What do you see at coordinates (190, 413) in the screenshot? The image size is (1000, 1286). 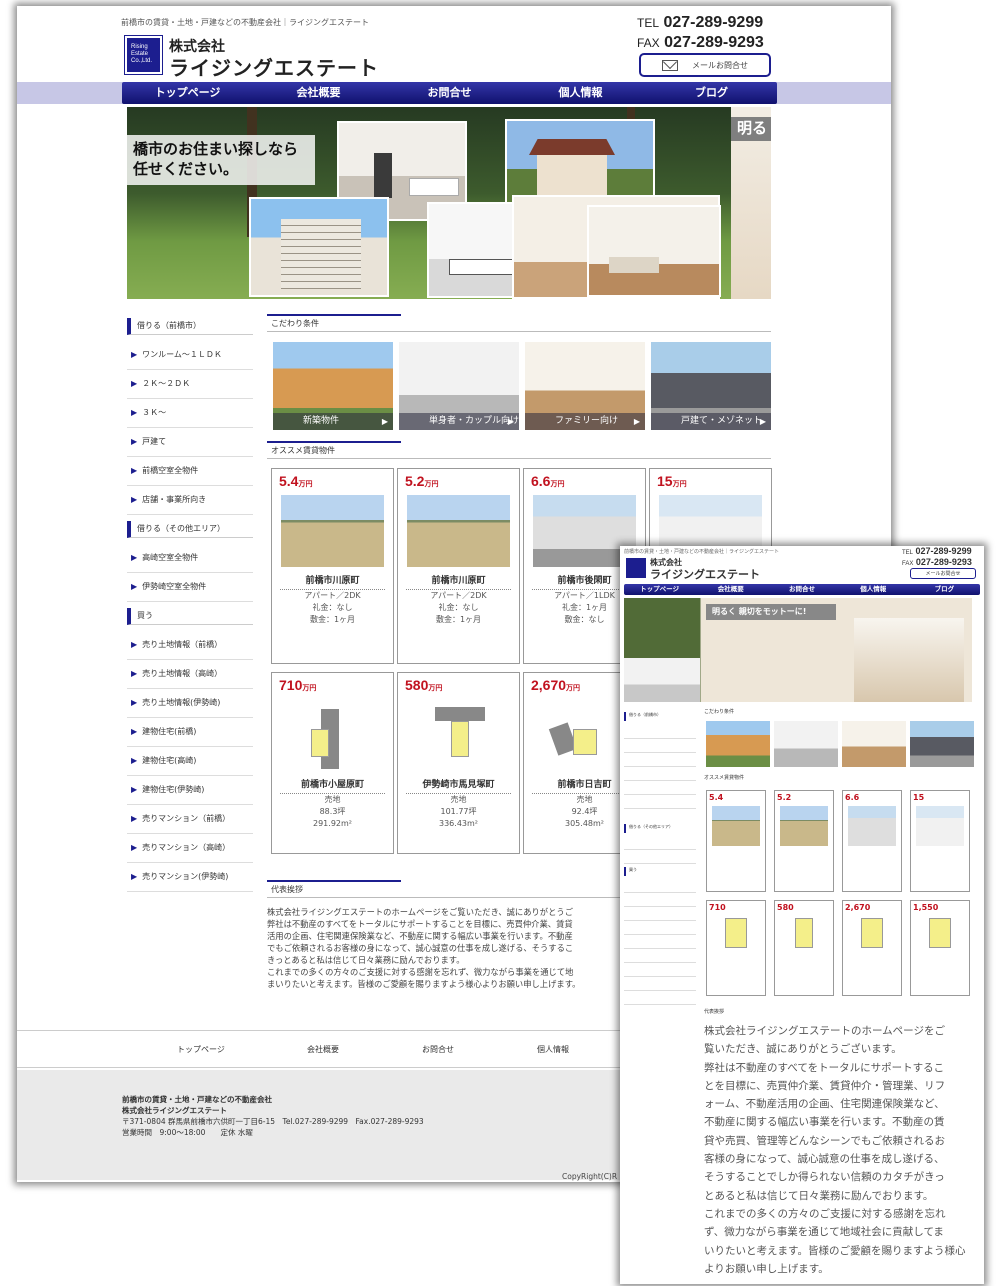 I see `sidebar-item-3k: ３Ｋ～` at bounding box center [190, 413].